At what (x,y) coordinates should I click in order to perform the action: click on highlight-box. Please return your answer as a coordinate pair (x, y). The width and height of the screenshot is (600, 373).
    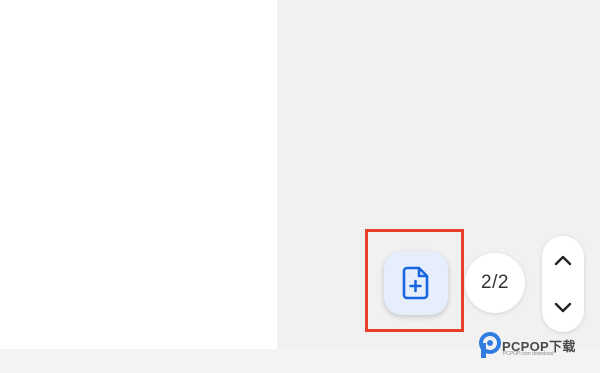
    Looking at the image, I should click on (414, 280).